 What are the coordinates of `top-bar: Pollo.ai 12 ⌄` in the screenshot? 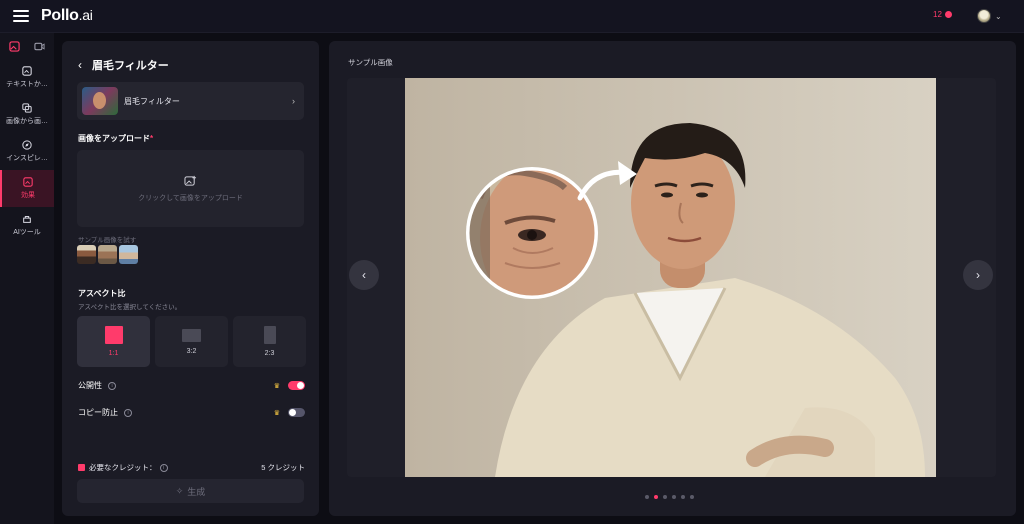 It's located at (512, 16).